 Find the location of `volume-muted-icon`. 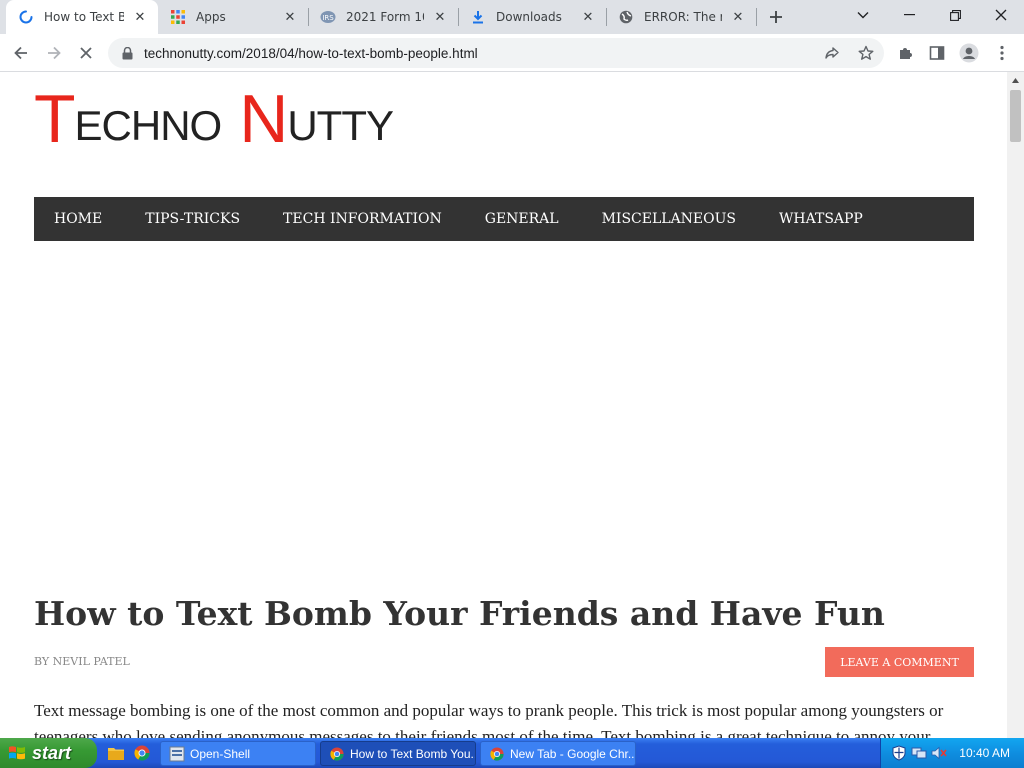

volume-muted-icon is located at coordinates (939, 753).